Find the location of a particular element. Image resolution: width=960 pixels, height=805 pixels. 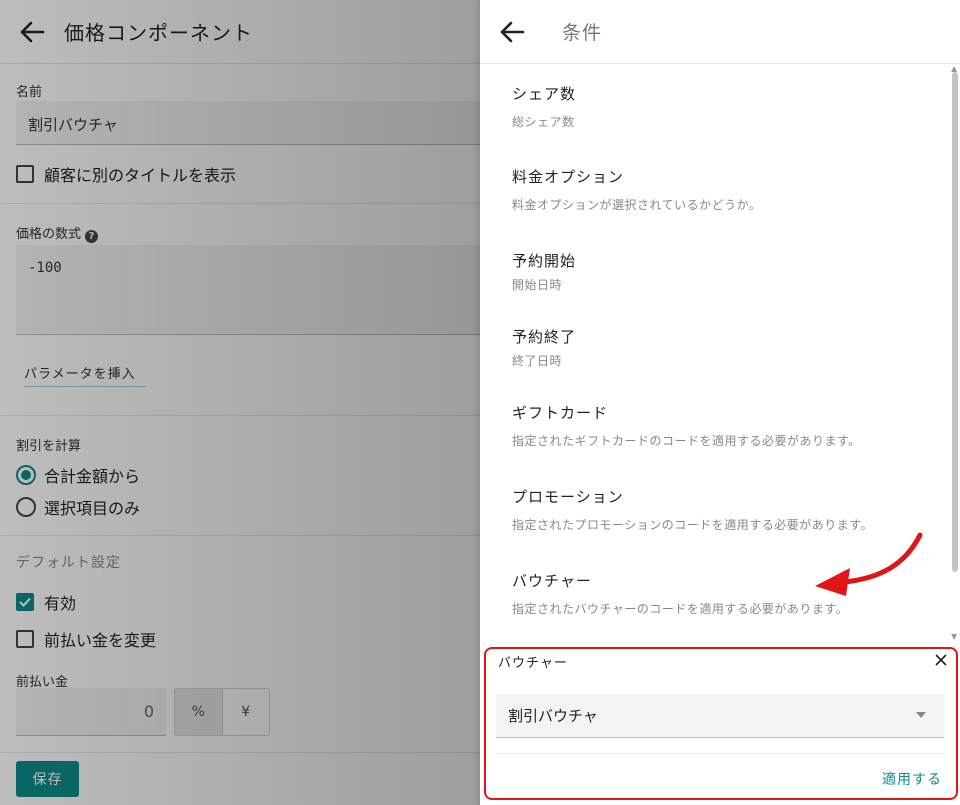

condition-title: ギフトカード is located at coordinates (560, 413).